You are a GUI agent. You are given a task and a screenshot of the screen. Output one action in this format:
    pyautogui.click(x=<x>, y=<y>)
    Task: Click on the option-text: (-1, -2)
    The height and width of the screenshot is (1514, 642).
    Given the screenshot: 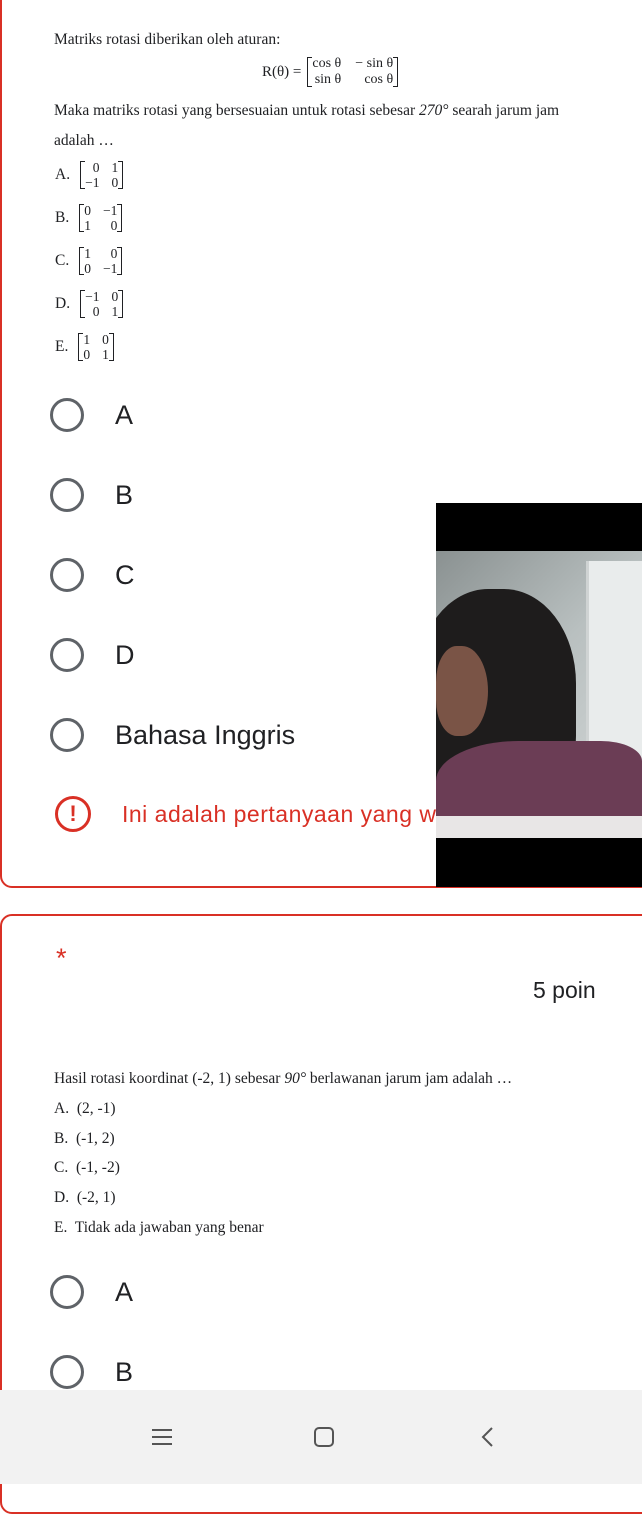 What is the action you would take?
    pyautogui.click(x=97, y=1167)
    